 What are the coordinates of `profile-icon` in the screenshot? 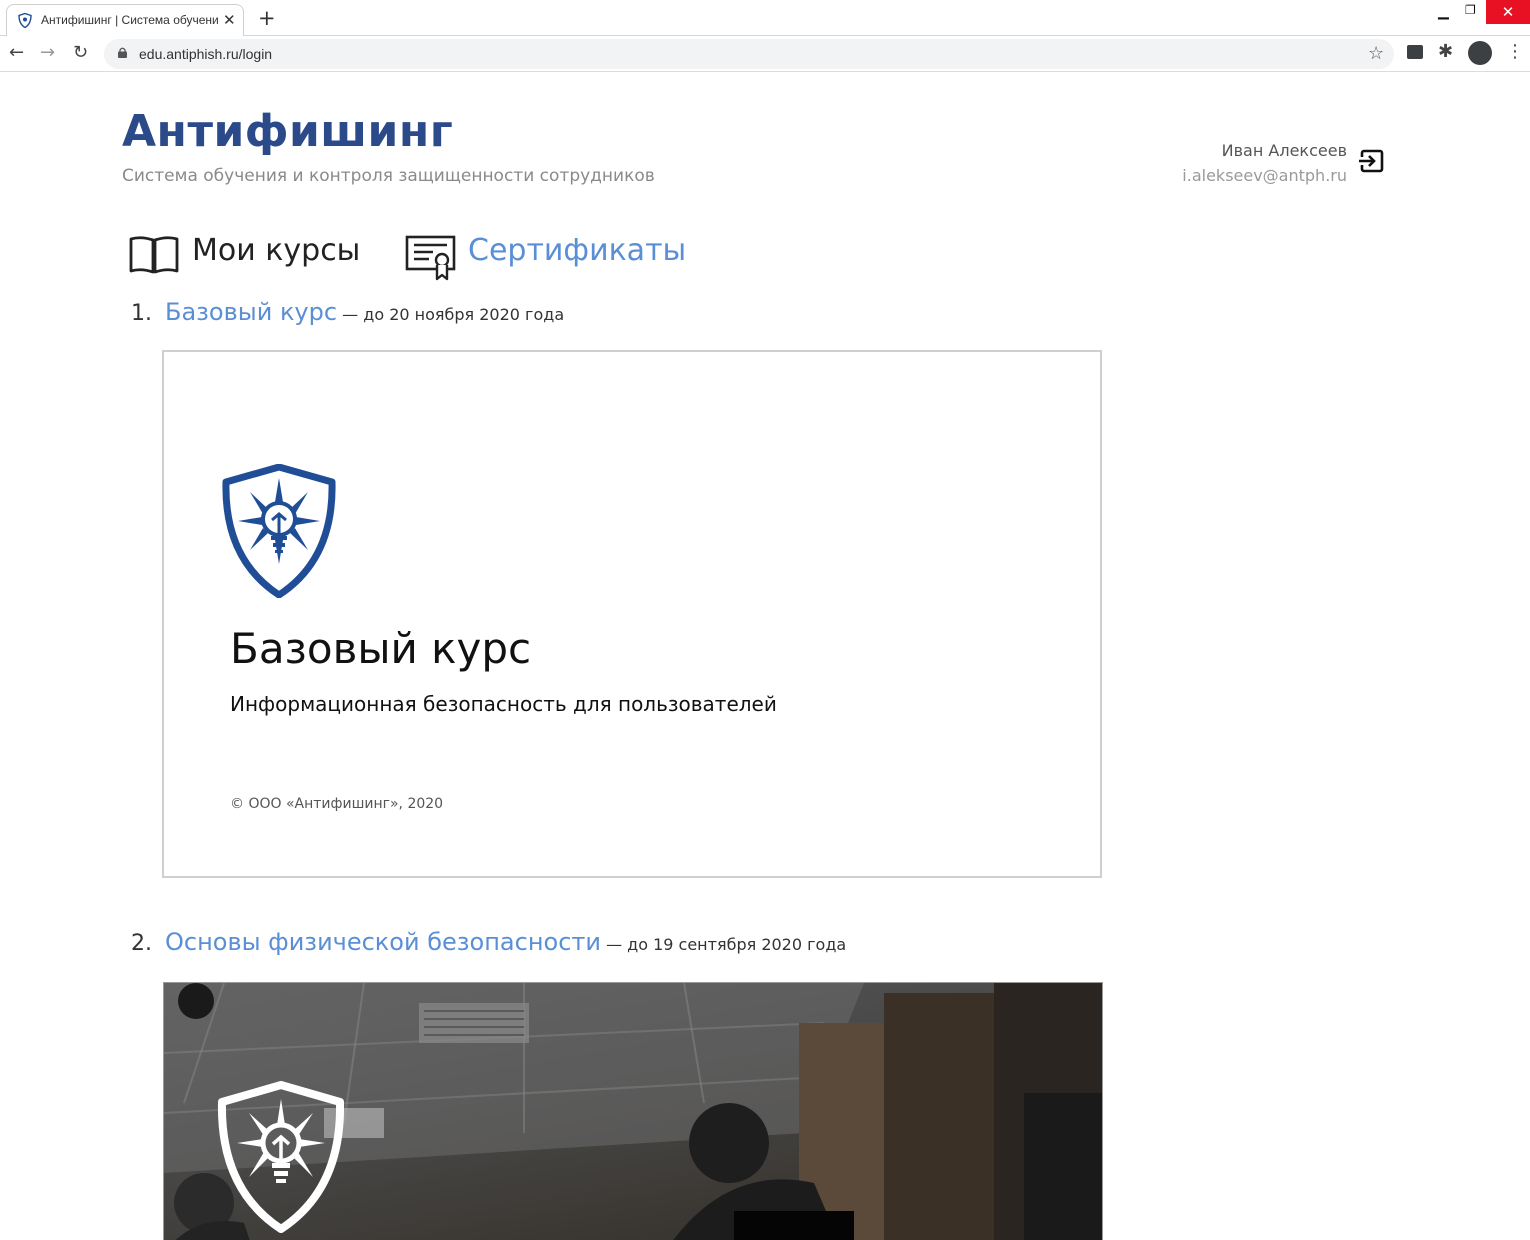 It's located at (1480, 53).